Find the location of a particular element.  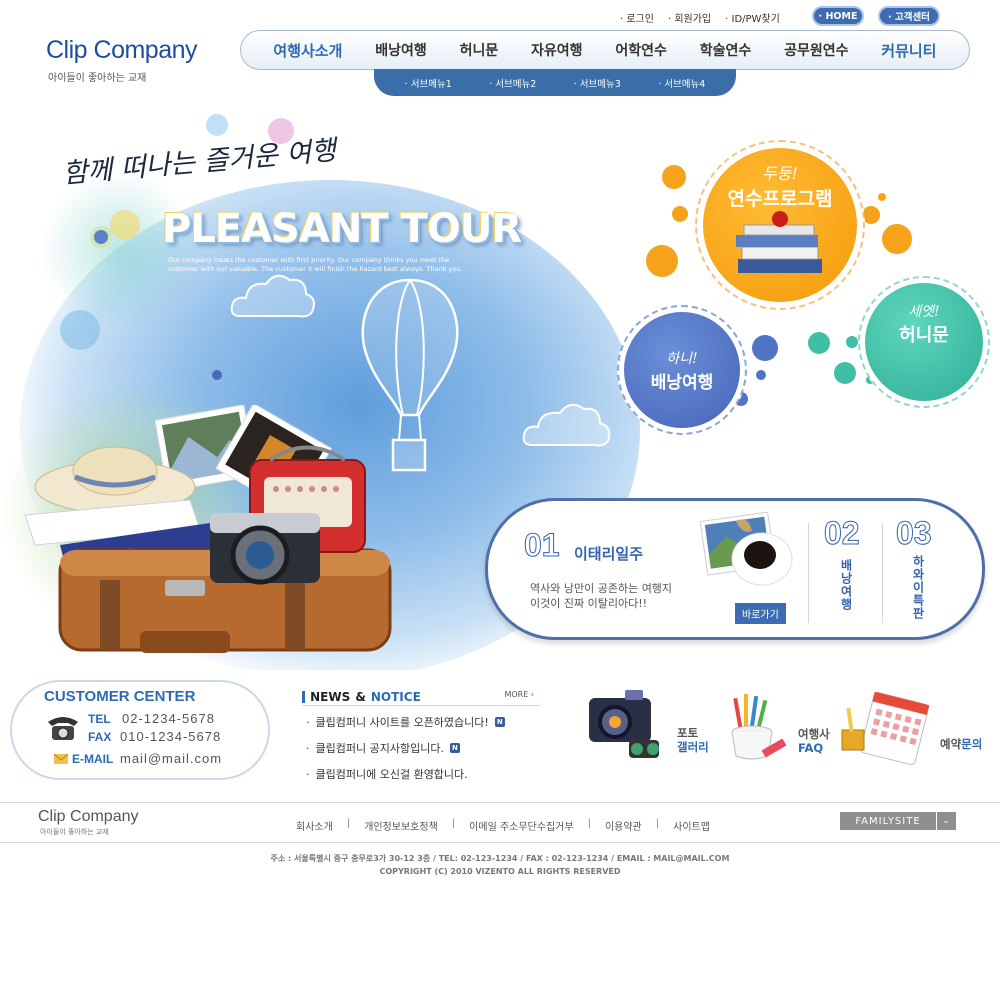

chevron-down-icon: ⌄ is located at coordinates (946, 821).